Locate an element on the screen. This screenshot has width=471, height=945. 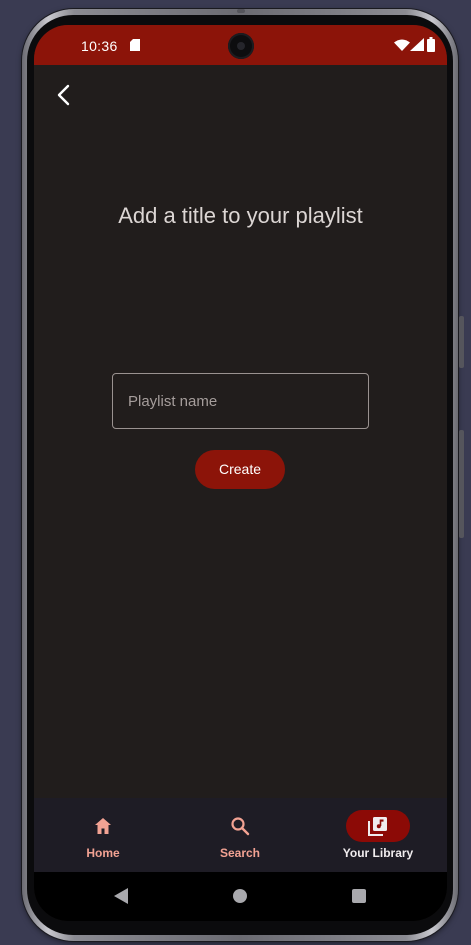
page-title: Add a title to your playlist is located at coordinates (240, 215).